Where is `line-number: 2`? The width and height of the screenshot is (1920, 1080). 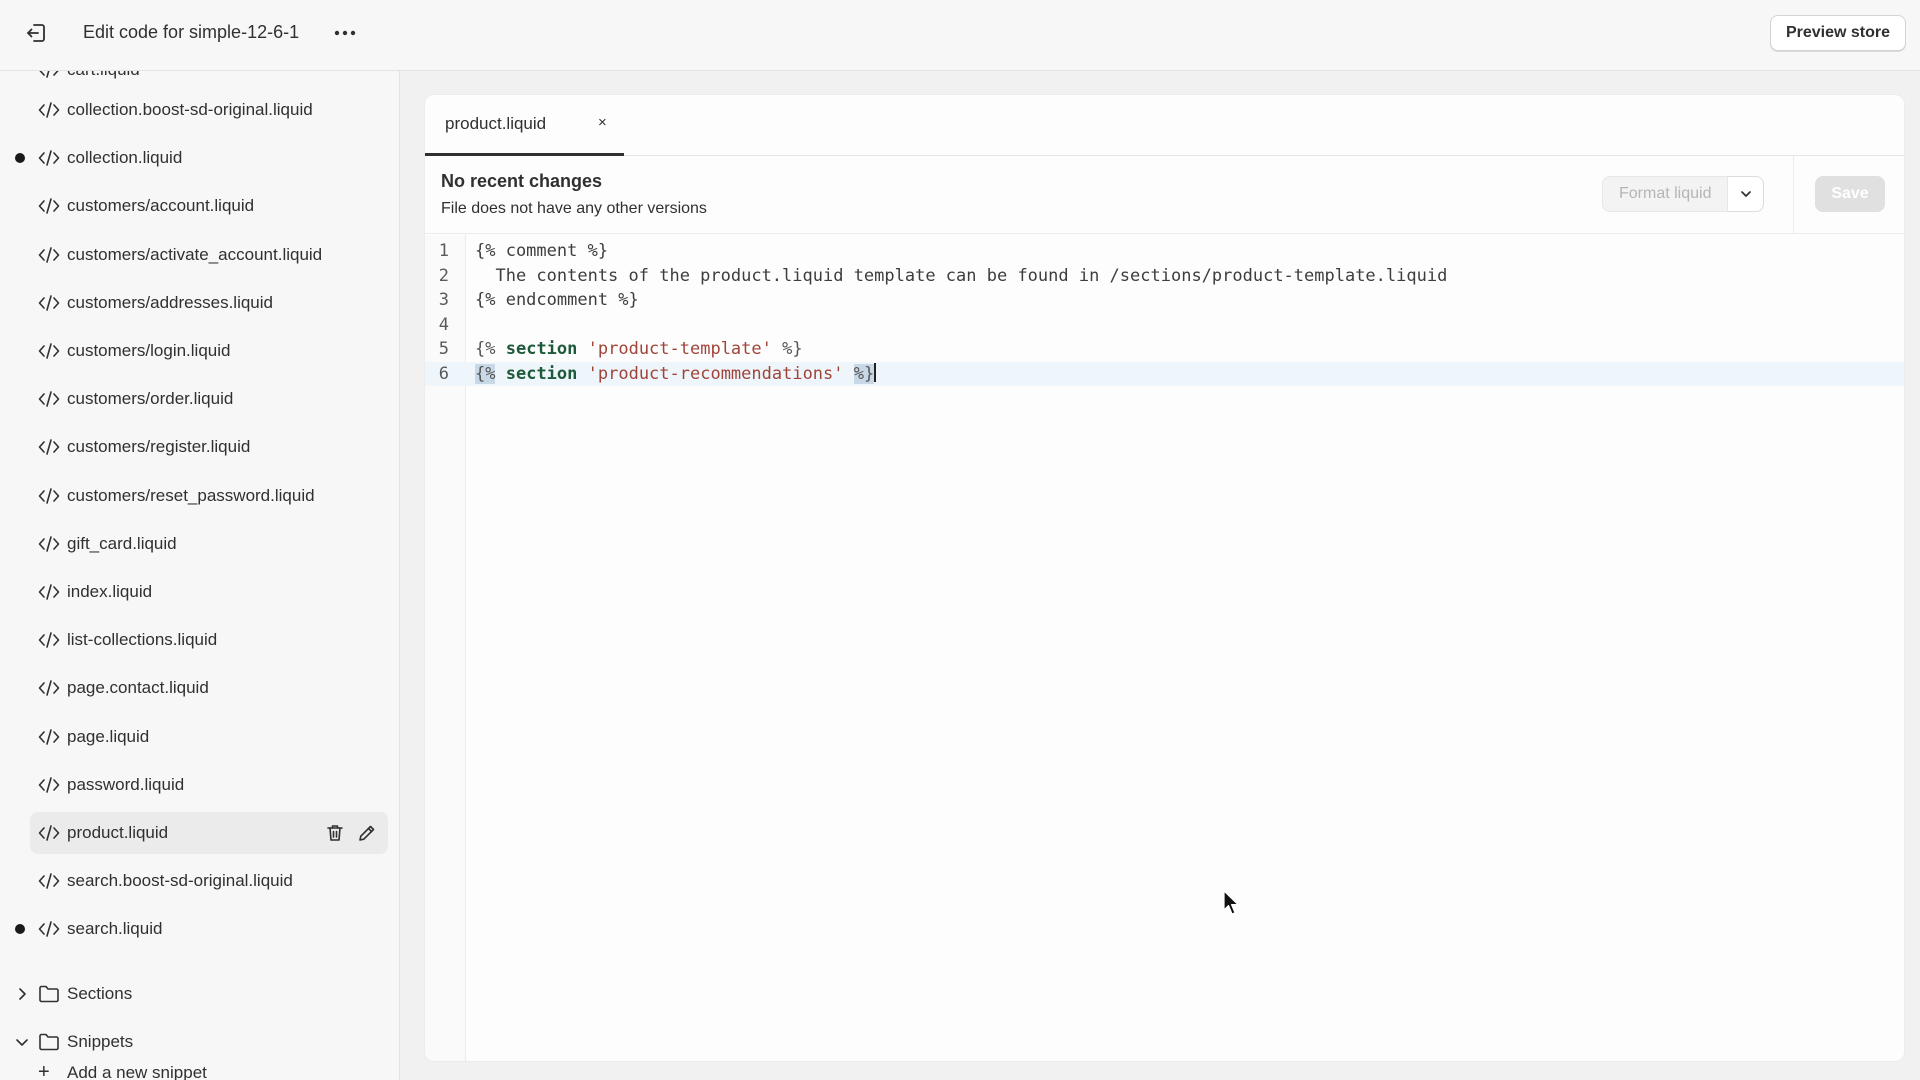 line-number: 2 is located at coordinates (443, 275).